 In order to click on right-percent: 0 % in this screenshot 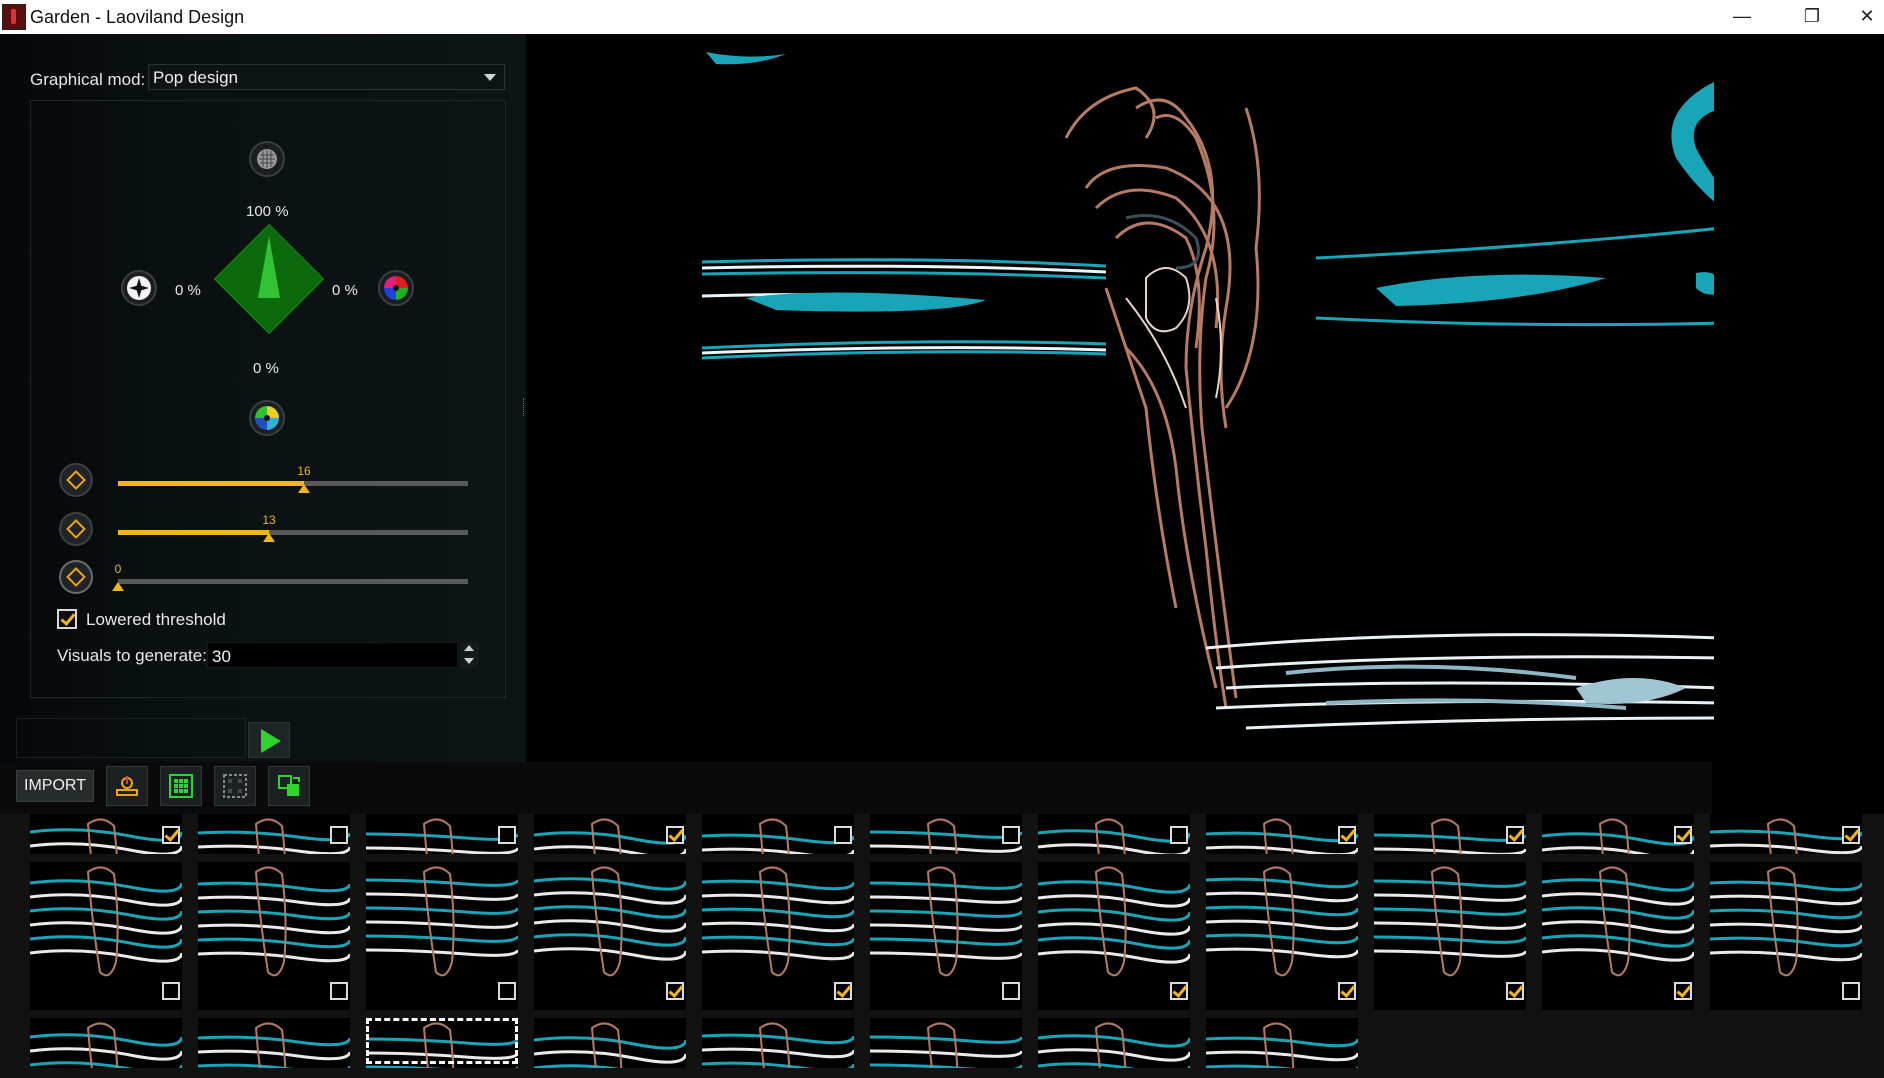, I will do `click(345, 290)`.